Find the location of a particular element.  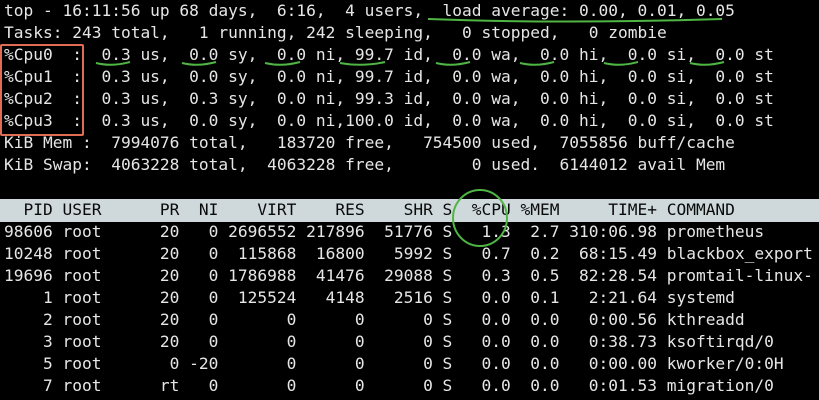

cpu0-id-underline is located at coordinates (362, 63).